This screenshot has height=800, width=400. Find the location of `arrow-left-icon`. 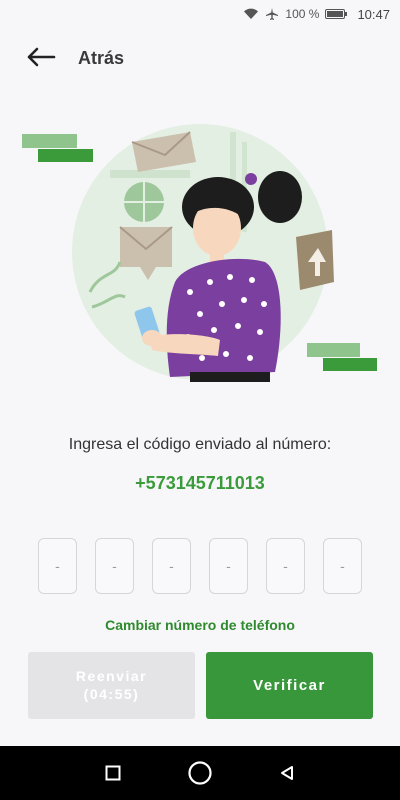

arrow-left-icon is located at coordinates (41, 59).